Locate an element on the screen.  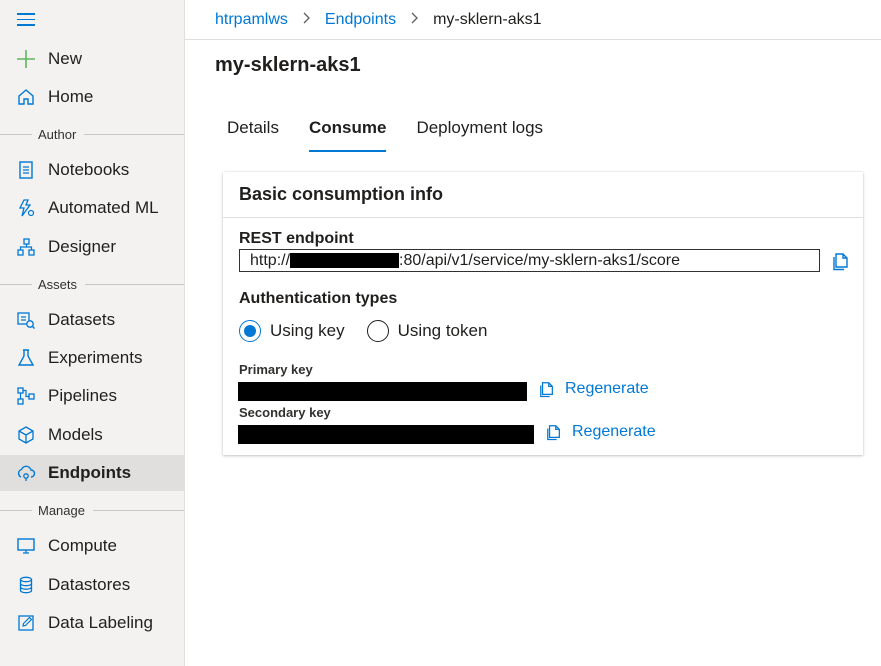
nav-item-pipelines: Pipelines is located at coordinates (92, 396).